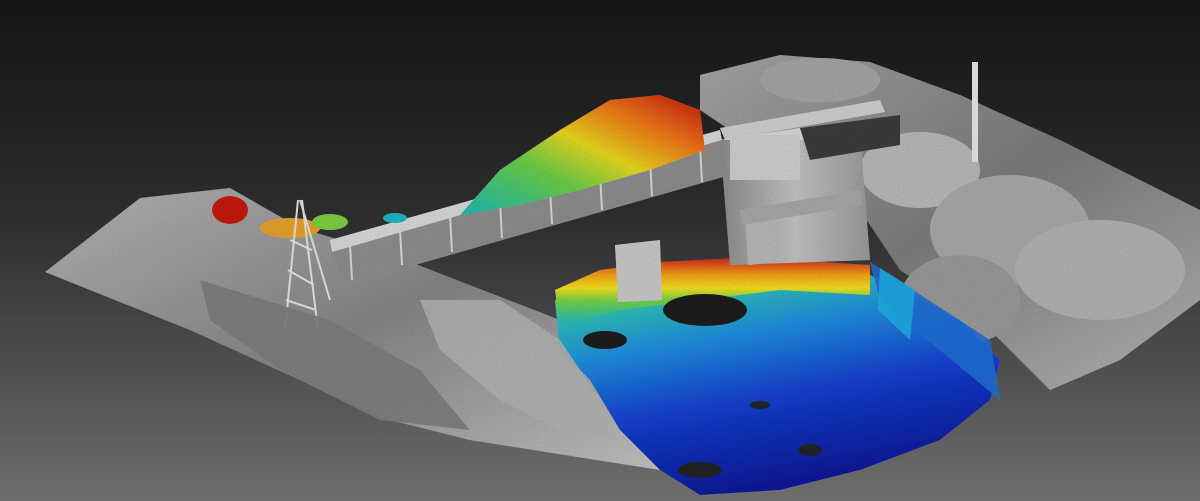 This screenshot has width=1200, height=501. I want to click on basin-opening-large, so click(705, 310).